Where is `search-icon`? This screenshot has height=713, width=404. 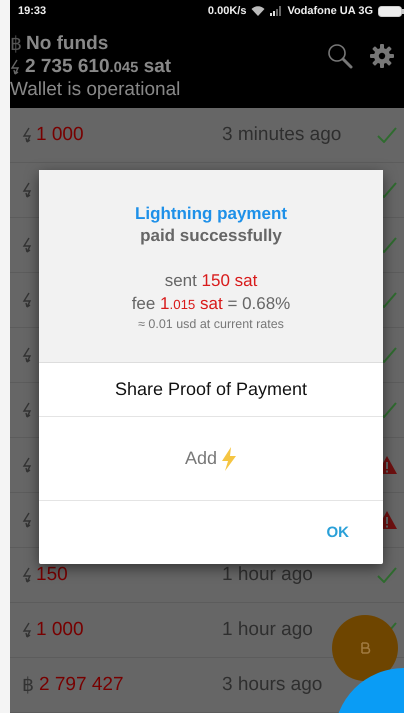
search-icon is located at coordinates (340, 56).